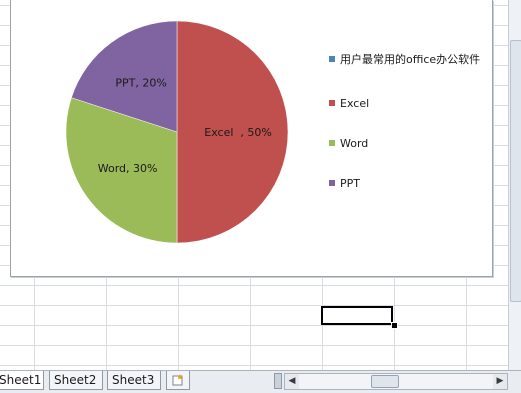 This screenshot has height=393, width=521. Describe the element at coordinates (357, 315) in the screenshot. I see `selected-cell` at that location.